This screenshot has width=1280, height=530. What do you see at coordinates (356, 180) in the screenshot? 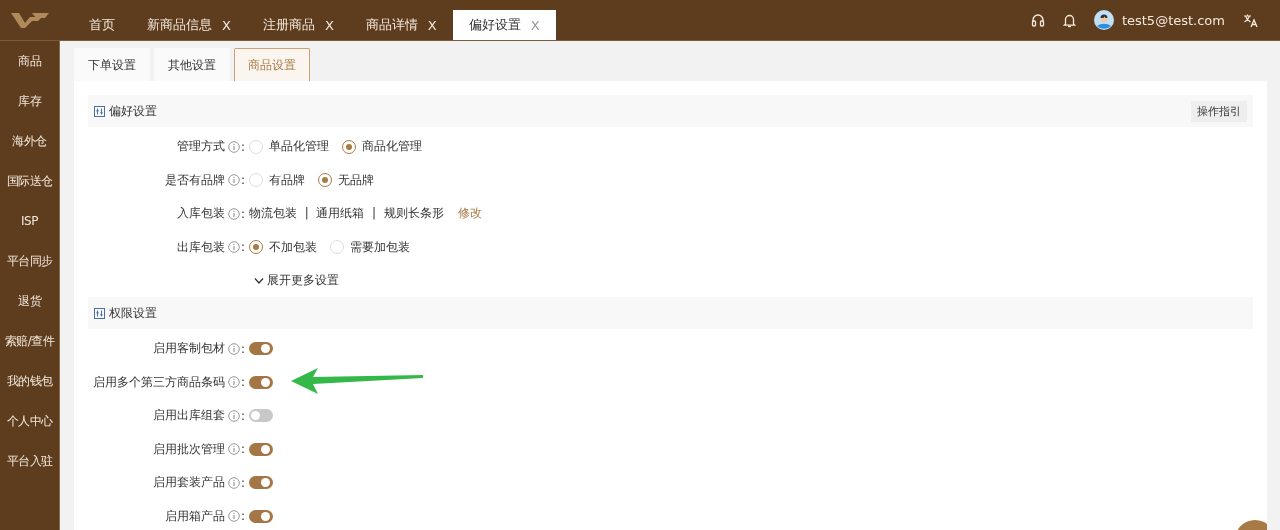
I see `radio-label: 无品牌` at bounding box center [356, 180].